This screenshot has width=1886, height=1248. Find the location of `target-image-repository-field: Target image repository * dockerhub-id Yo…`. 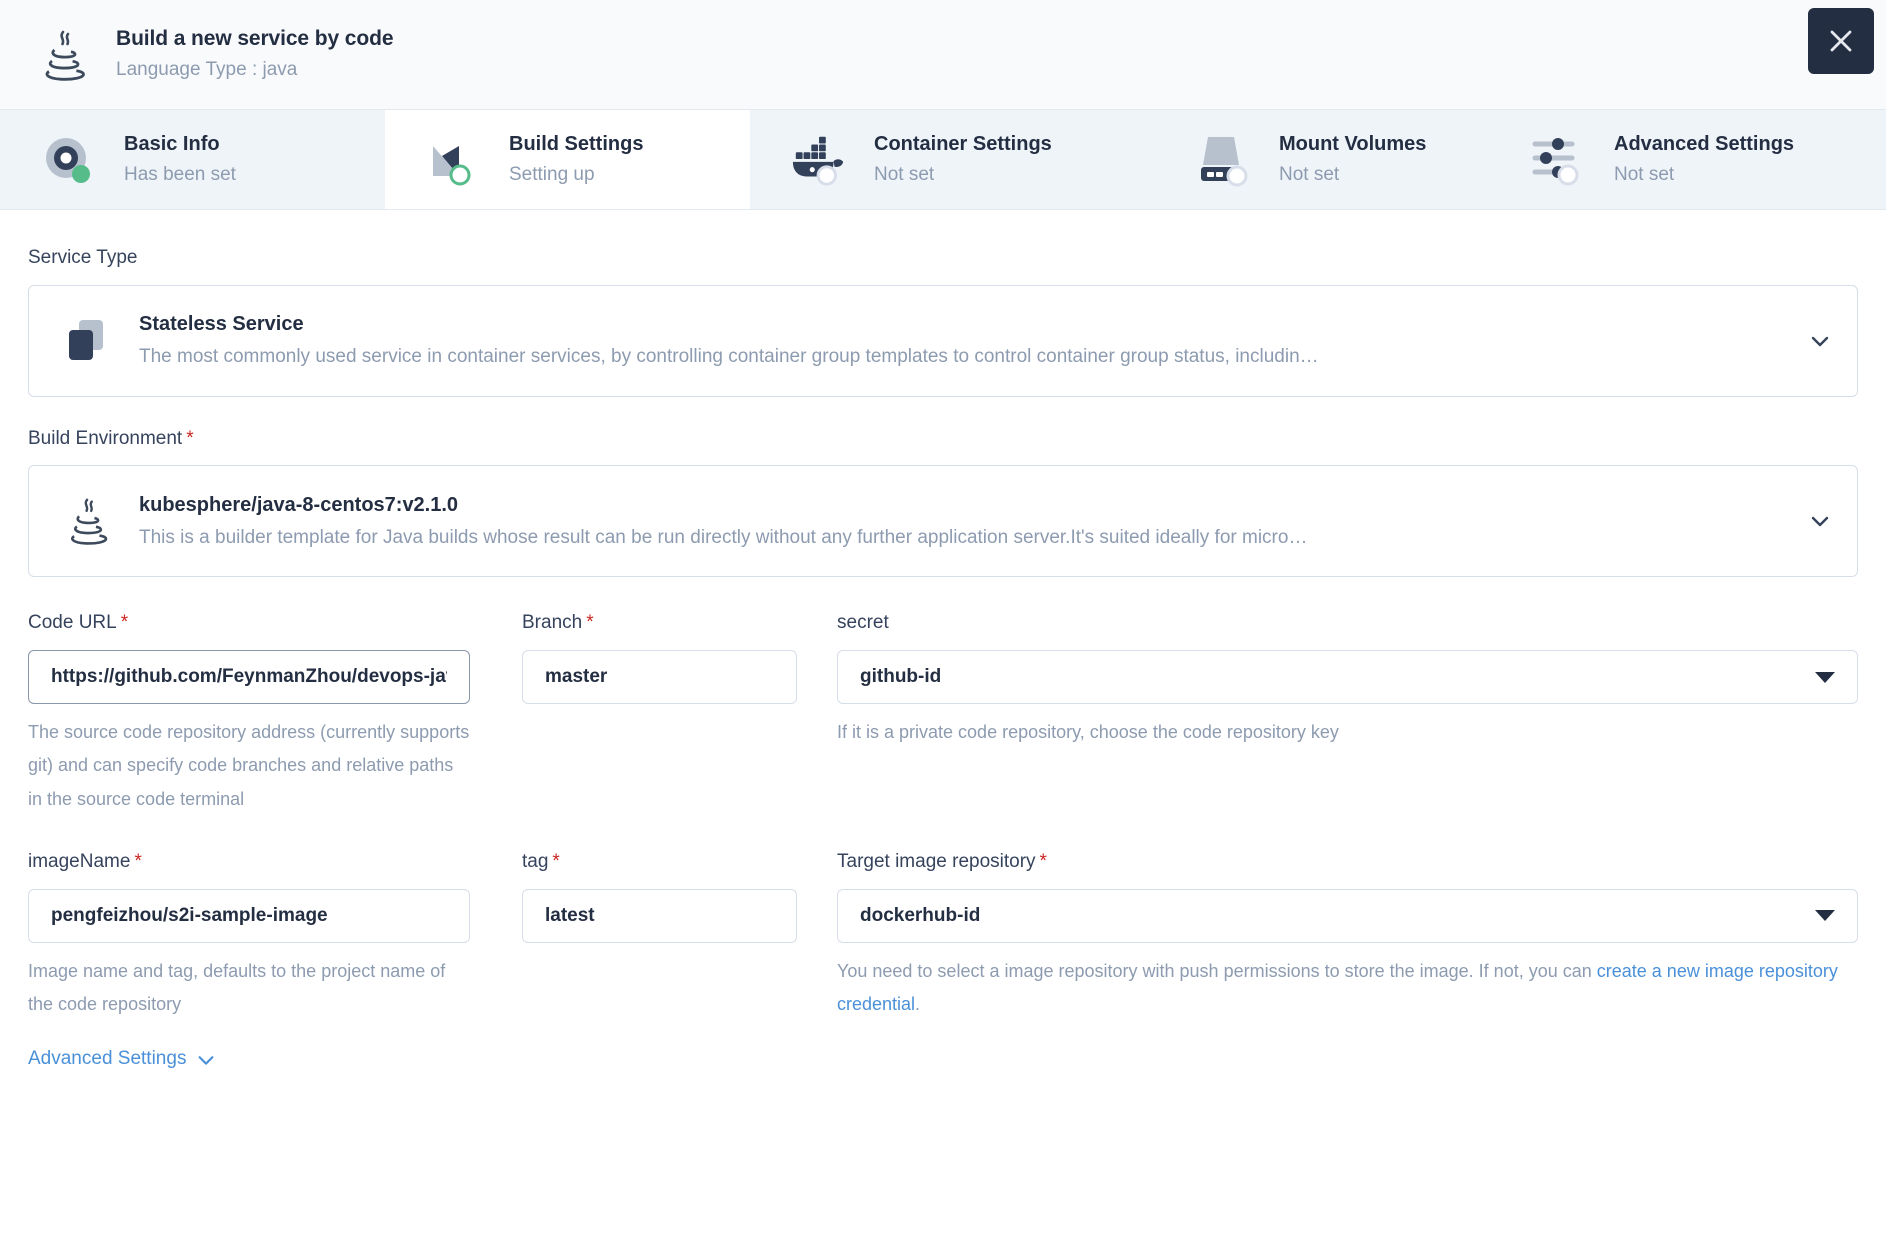

target-image-repository-field: Target image repository * dockerhub-id Yo… is located at coordinates (1347, 961).